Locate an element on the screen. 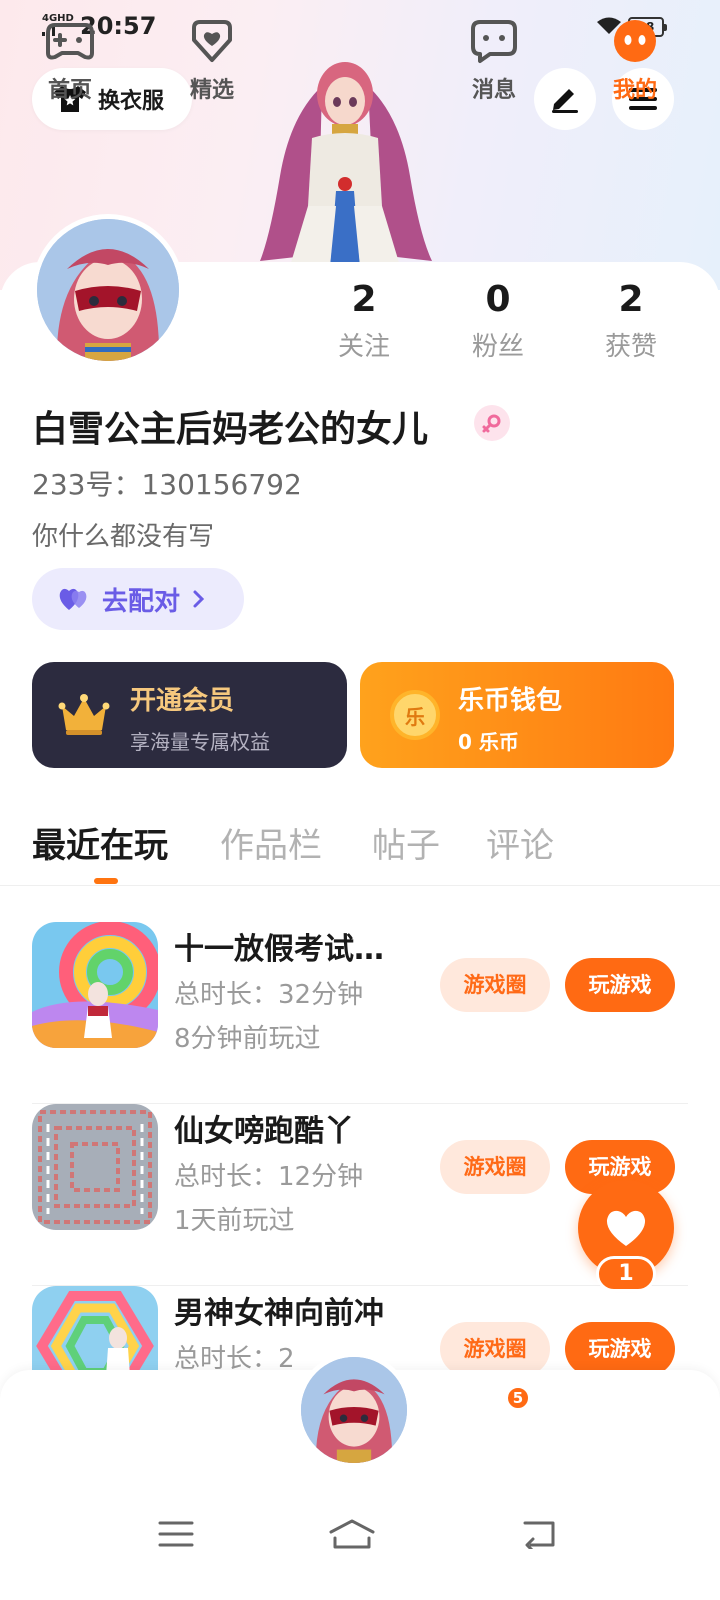 The image size is (720, 1600). tab-messages: 消息 is located at coordinates (494, 60).